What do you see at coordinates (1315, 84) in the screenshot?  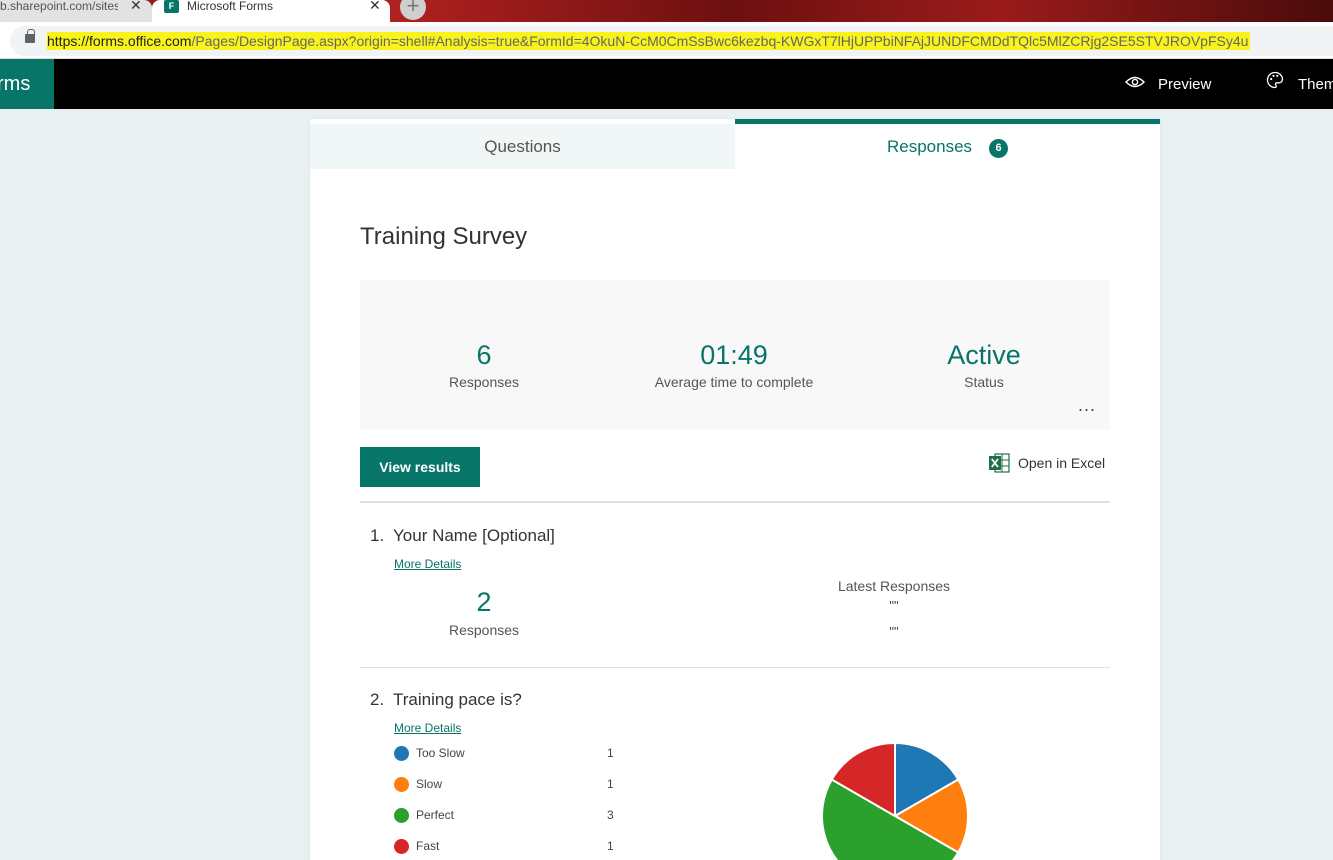 I see `theme-label: Theme` at bounding box center [1315, 84].